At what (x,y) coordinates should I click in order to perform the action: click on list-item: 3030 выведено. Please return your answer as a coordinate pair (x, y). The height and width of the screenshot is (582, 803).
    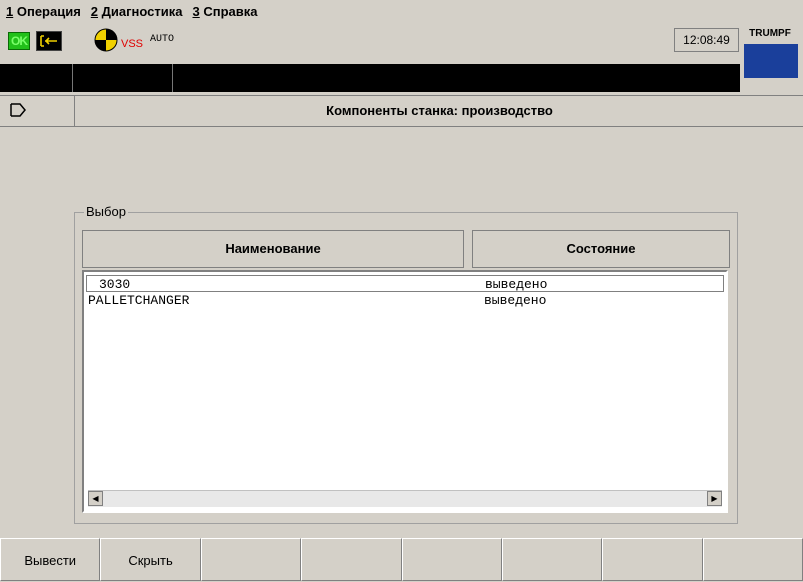
    Looking at the image, I should click on (405, 283).